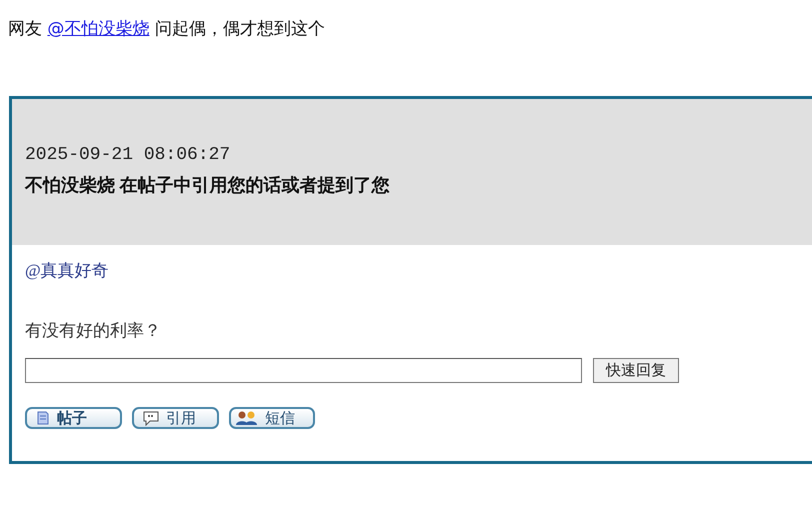 The image size is (812, 518). What do you see at coordinates (128, 155) in the screenshot?
I see `timestamp: 2025-09-21 08:06:27` at bounding box center [128, 155].